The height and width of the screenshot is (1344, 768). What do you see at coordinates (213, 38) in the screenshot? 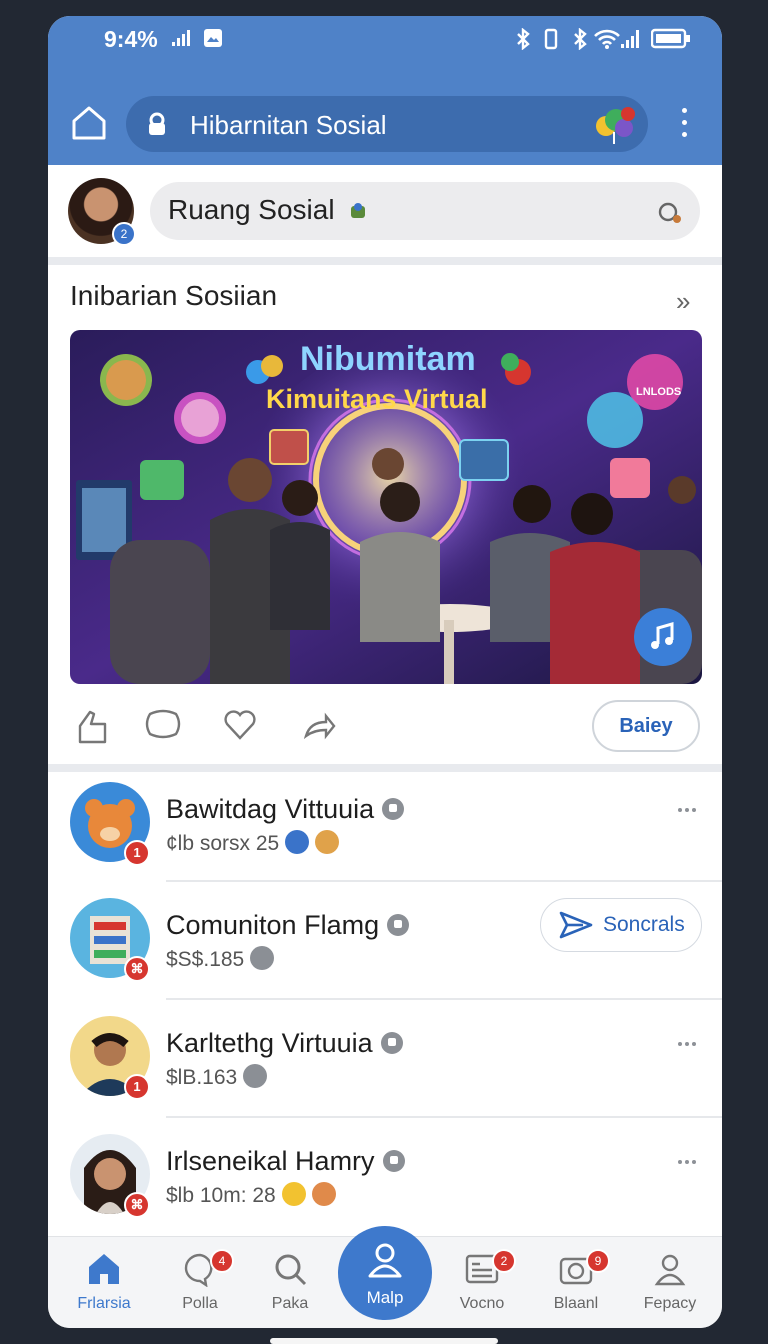
I see `image-icon` at bounding box center [213, 38].